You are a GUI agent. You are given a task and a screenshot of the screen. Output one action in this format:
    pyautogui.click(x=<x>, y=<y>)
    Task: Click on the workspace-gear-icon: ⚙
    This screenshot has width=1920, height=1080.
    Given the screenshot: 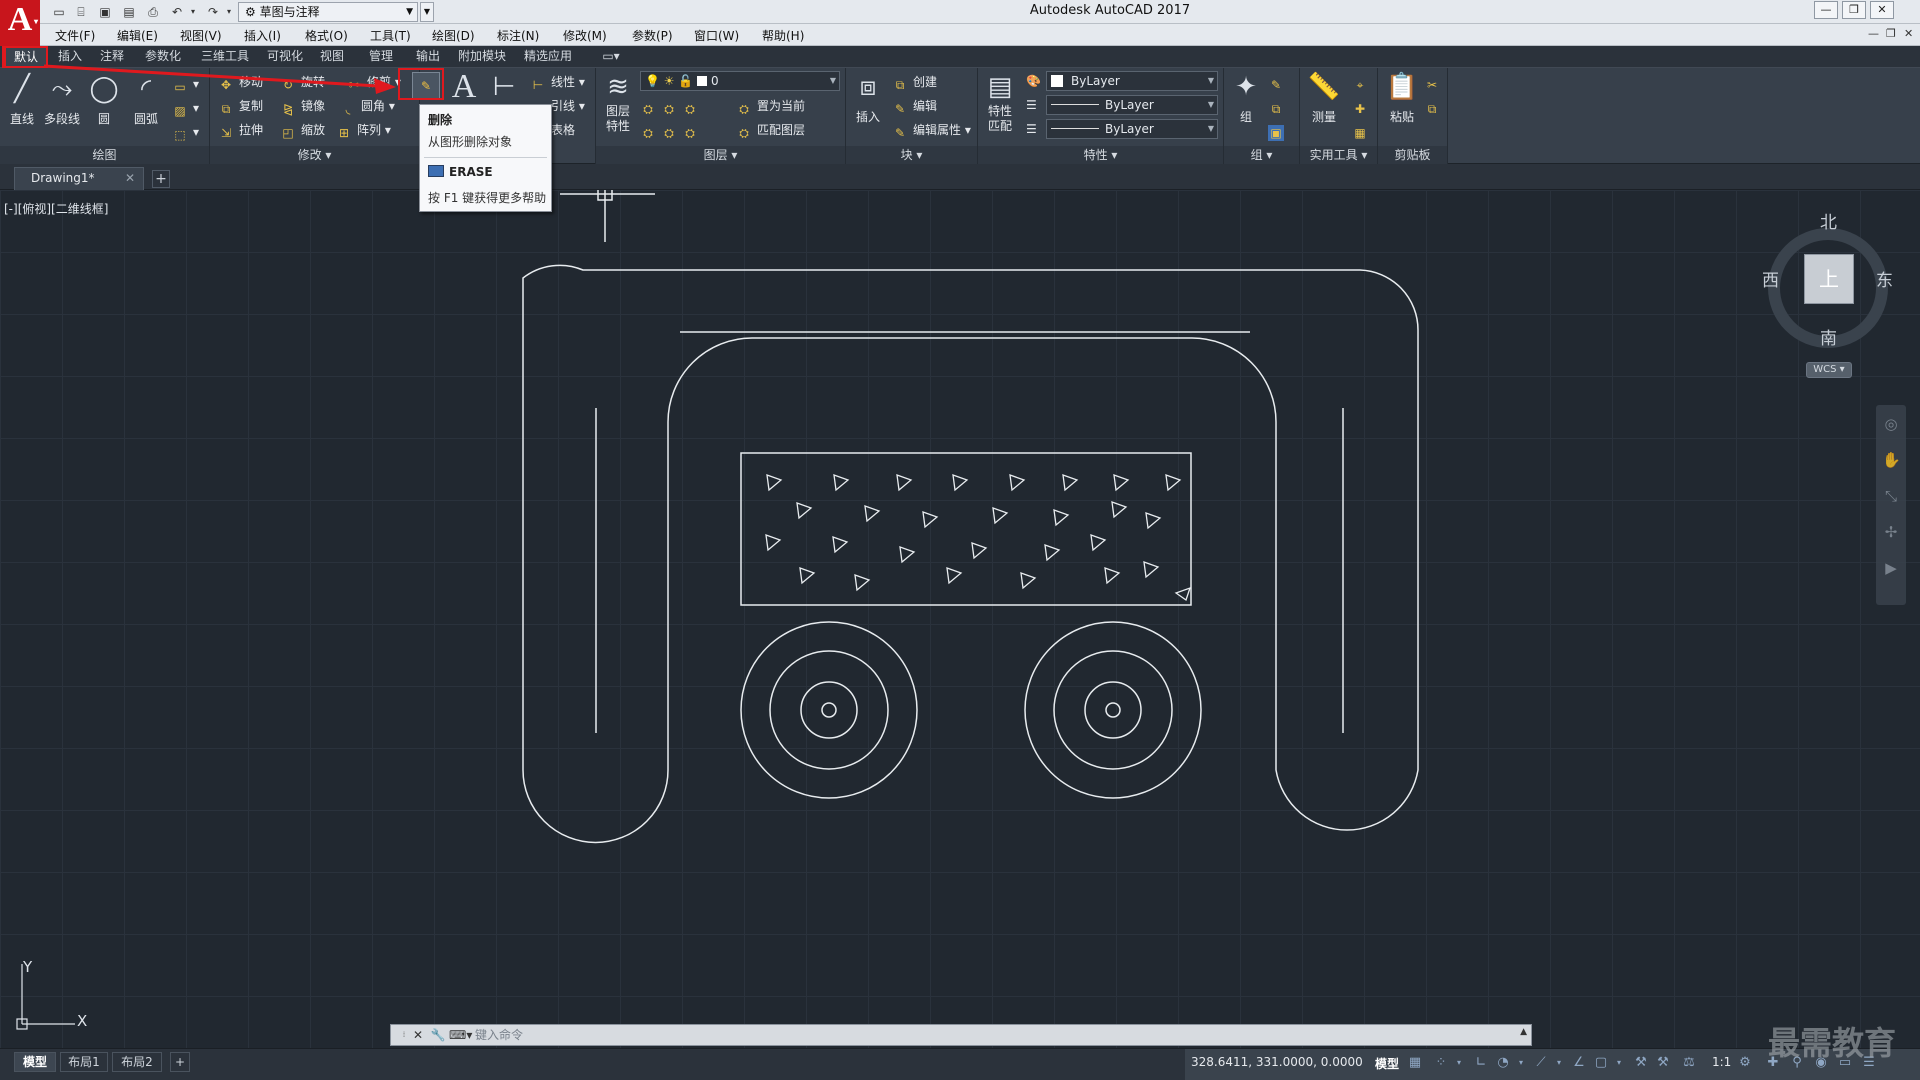 What is the action you would take?
    pyautogui.click(x=1745, y=1063)
    